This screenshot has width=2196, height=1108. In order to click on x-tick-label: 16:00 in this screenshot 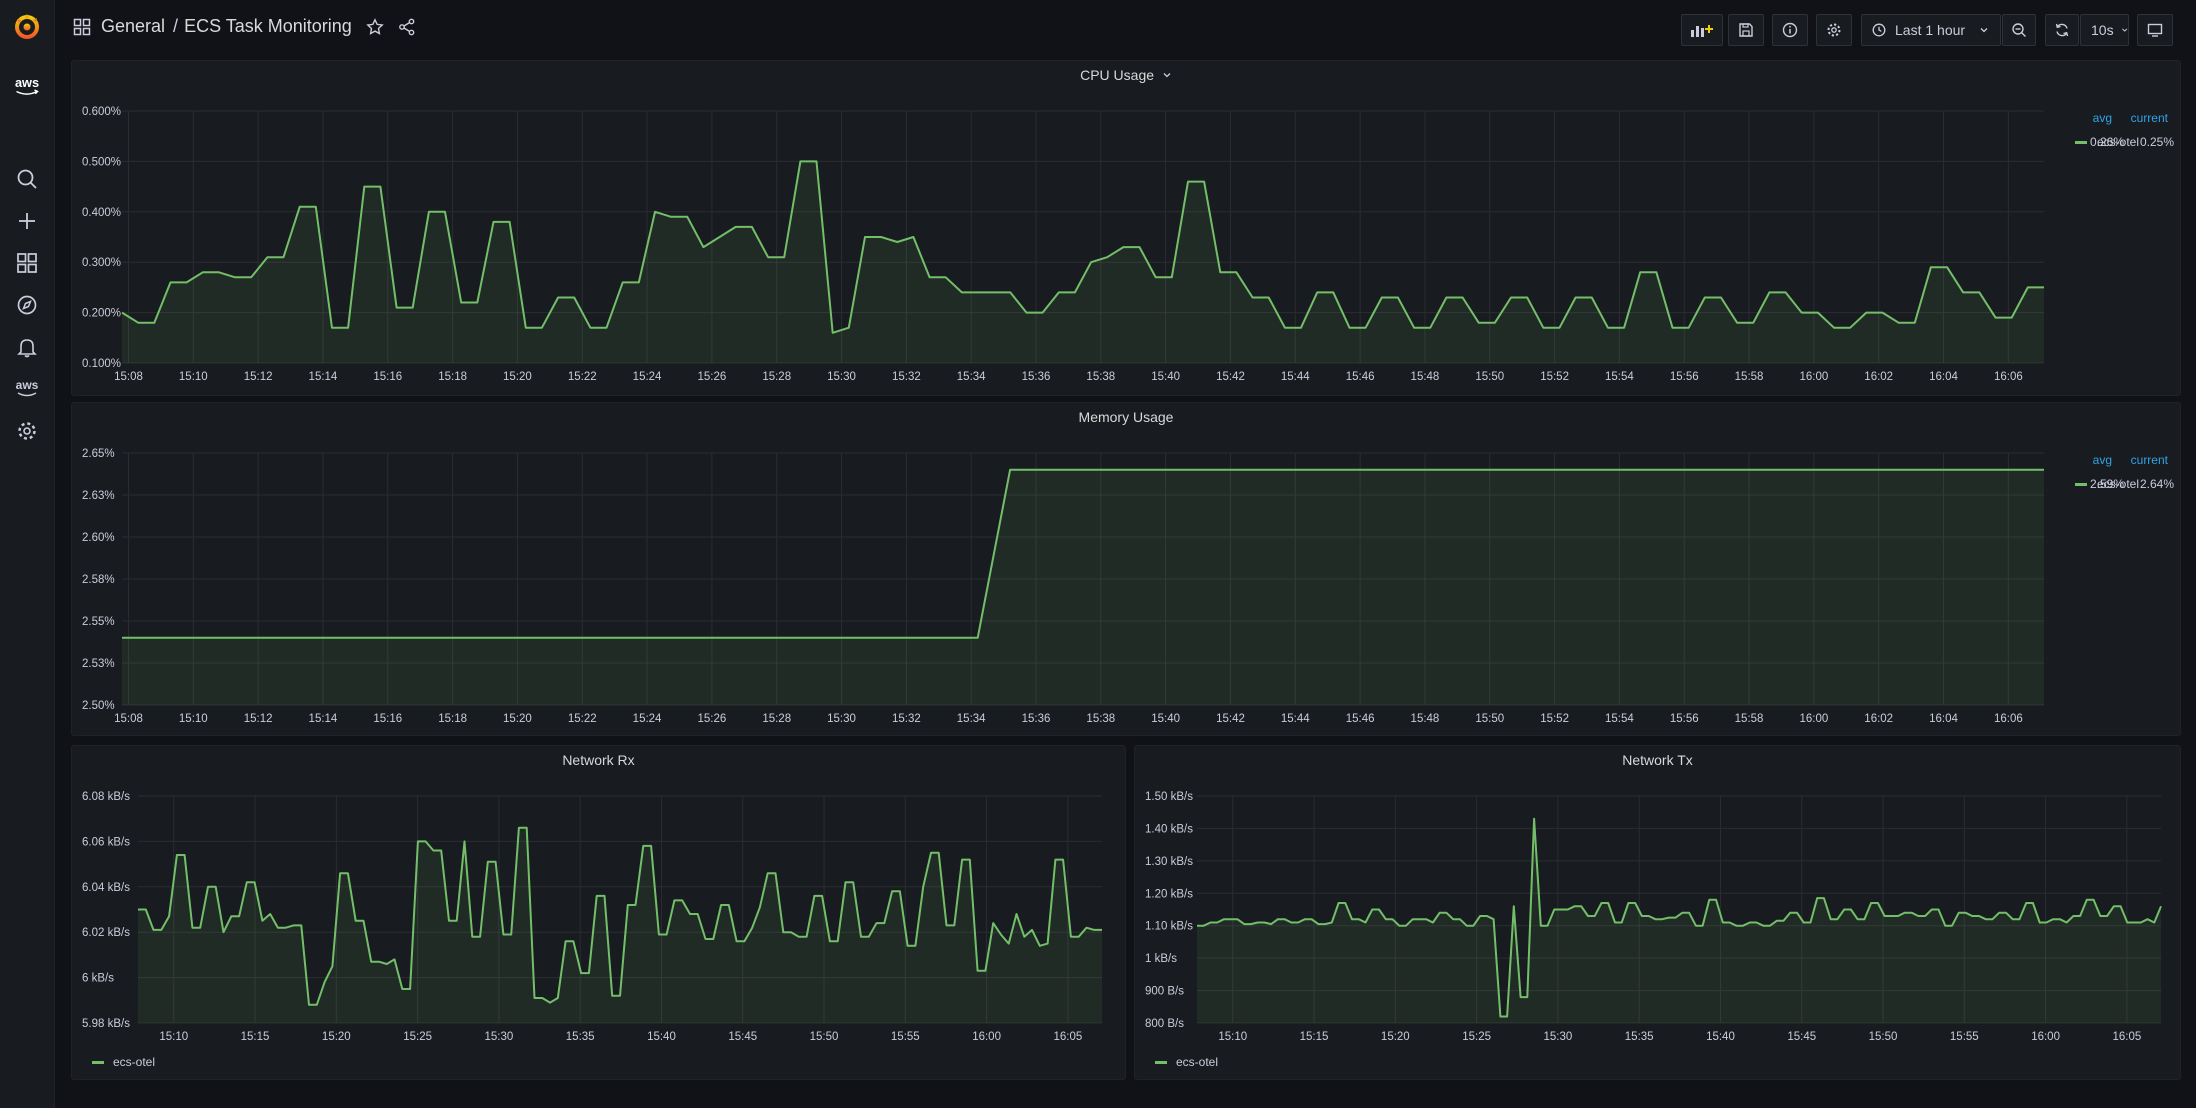, I will do `click(1813, 719)`.